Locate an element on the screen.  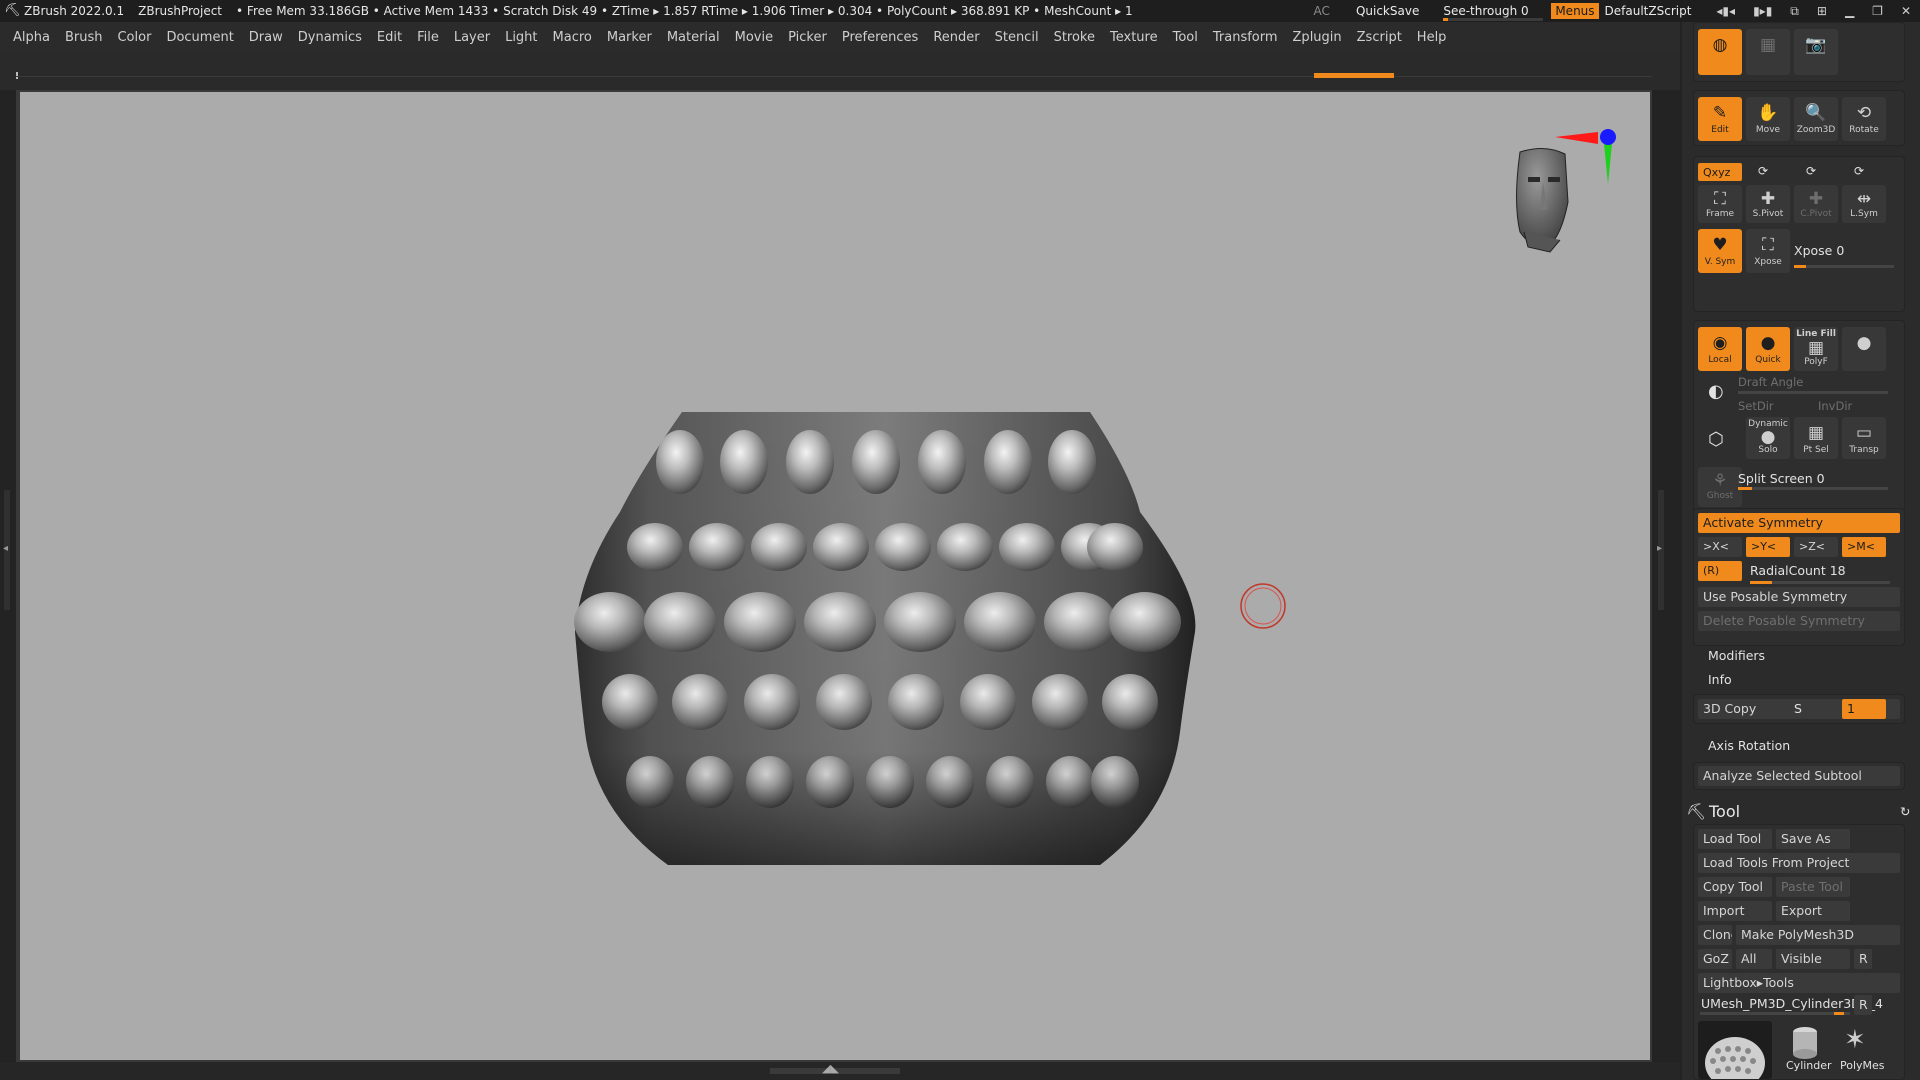
invdir-button: InvDir is located at coordinates (1835, 406).